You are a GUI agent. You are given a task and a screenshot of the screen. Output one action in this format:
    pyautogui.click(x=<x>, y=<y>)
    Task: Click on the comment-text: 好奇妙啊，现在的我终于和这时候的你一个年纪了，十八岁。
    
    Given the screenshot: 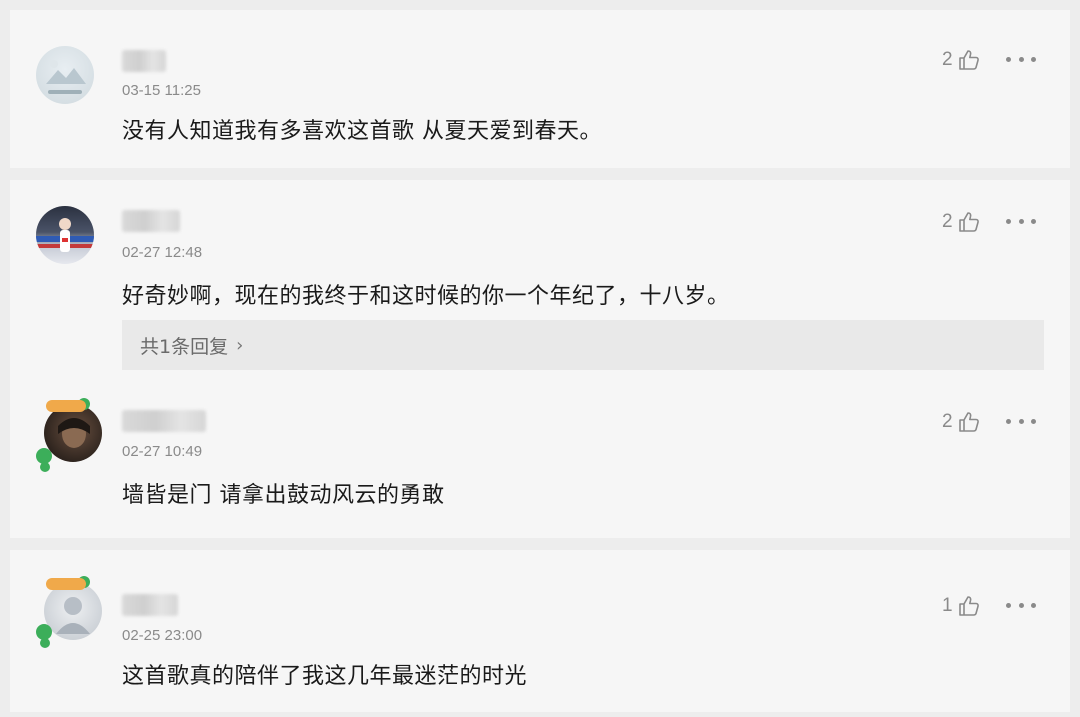 What is the action you would take?
    pyautogui.click(x=426, y=296)
    